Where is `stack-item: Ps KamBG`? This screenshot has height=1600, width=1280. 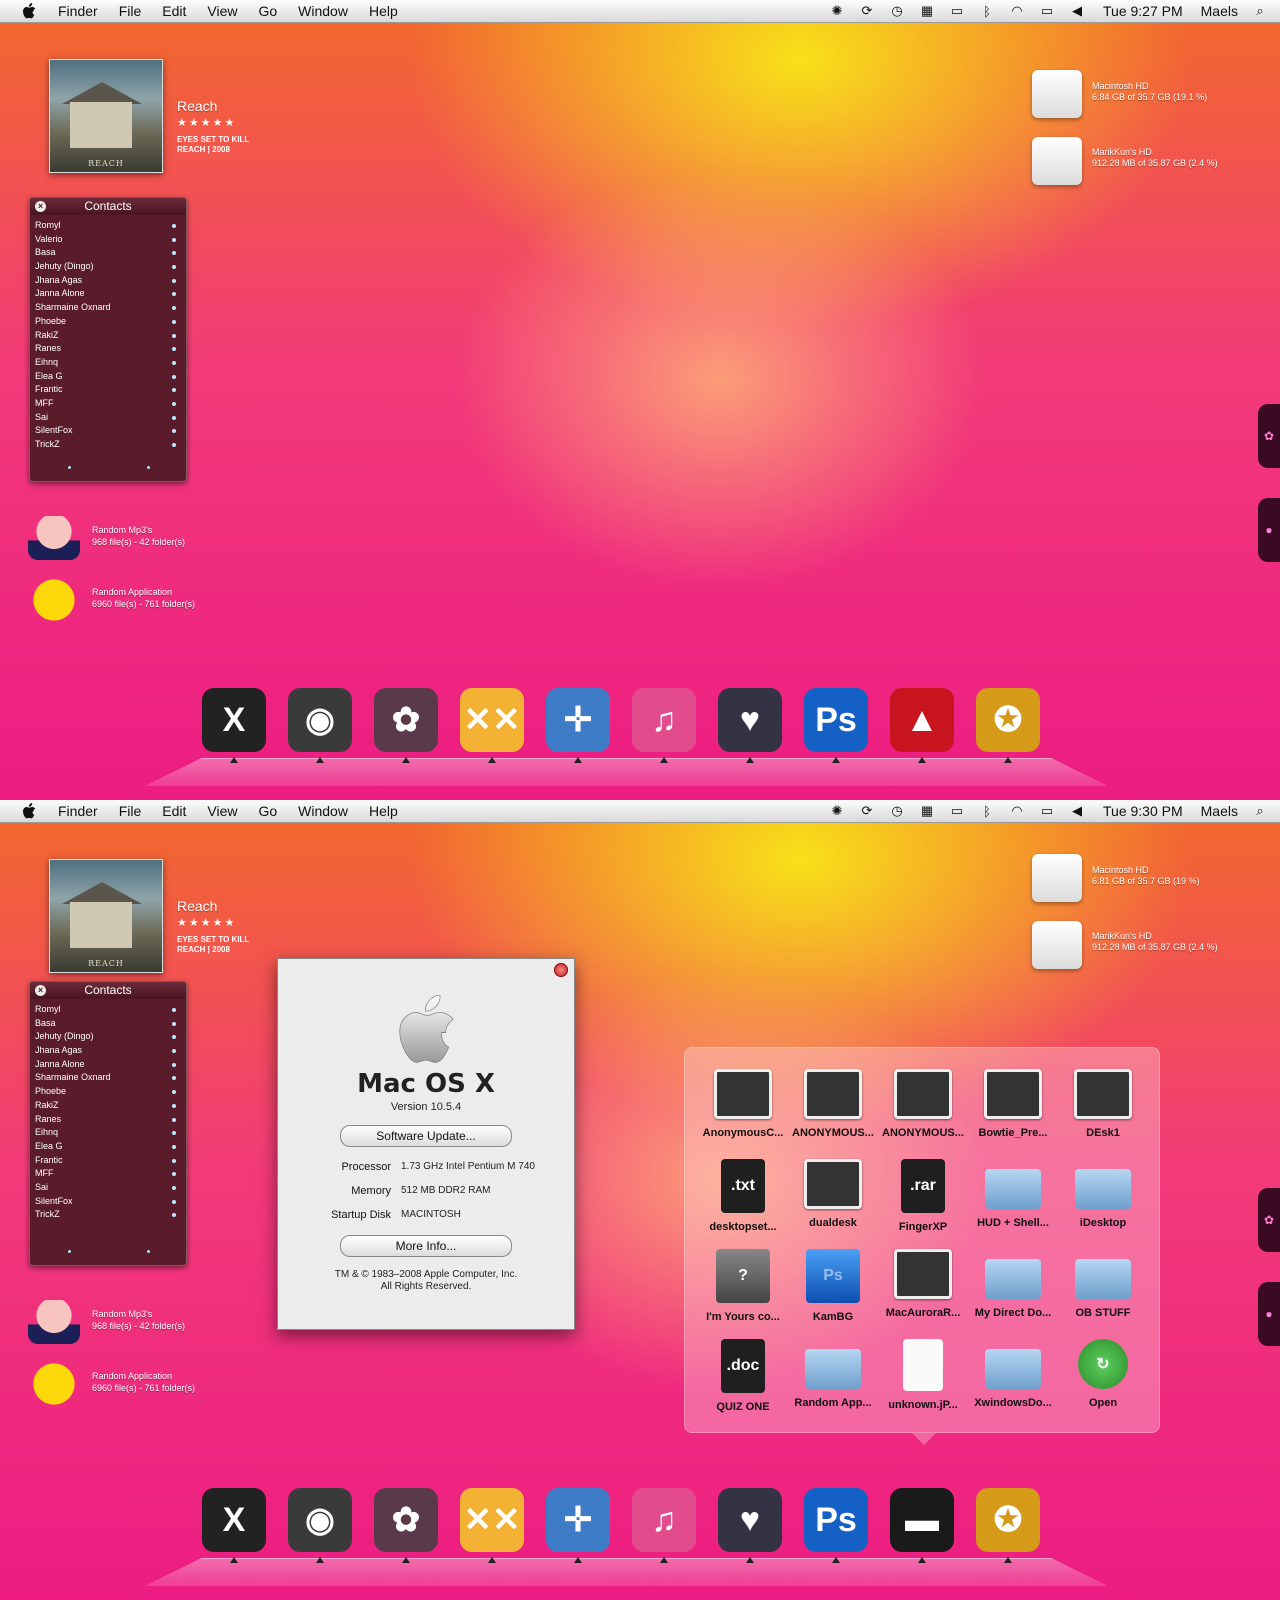
stack-item: Ps KamBG is located at coordinates (833, 1290).